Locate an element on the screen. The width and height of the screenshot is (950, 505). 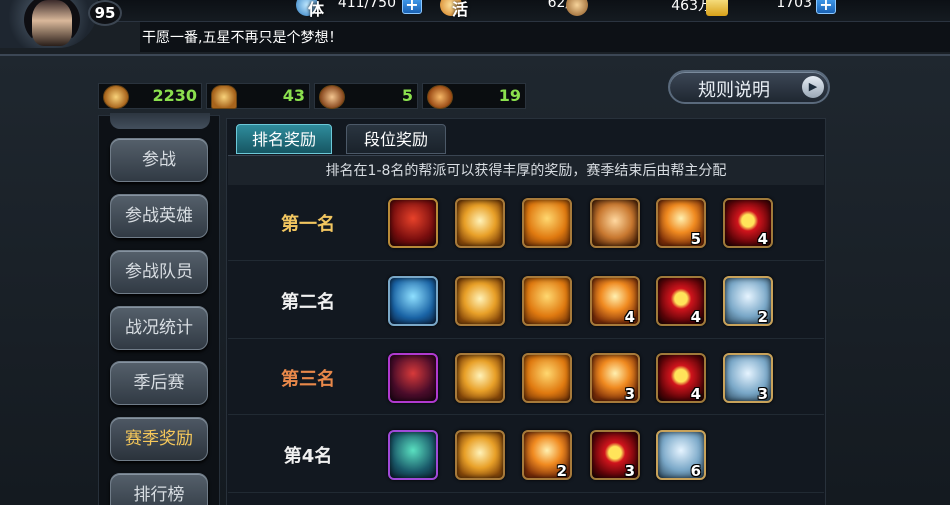
rewards-description: 排名在1-8名的帮派可以获得丰厚的奖励，赛季结束后由帮主分配 is located at coordinates (526, 170).